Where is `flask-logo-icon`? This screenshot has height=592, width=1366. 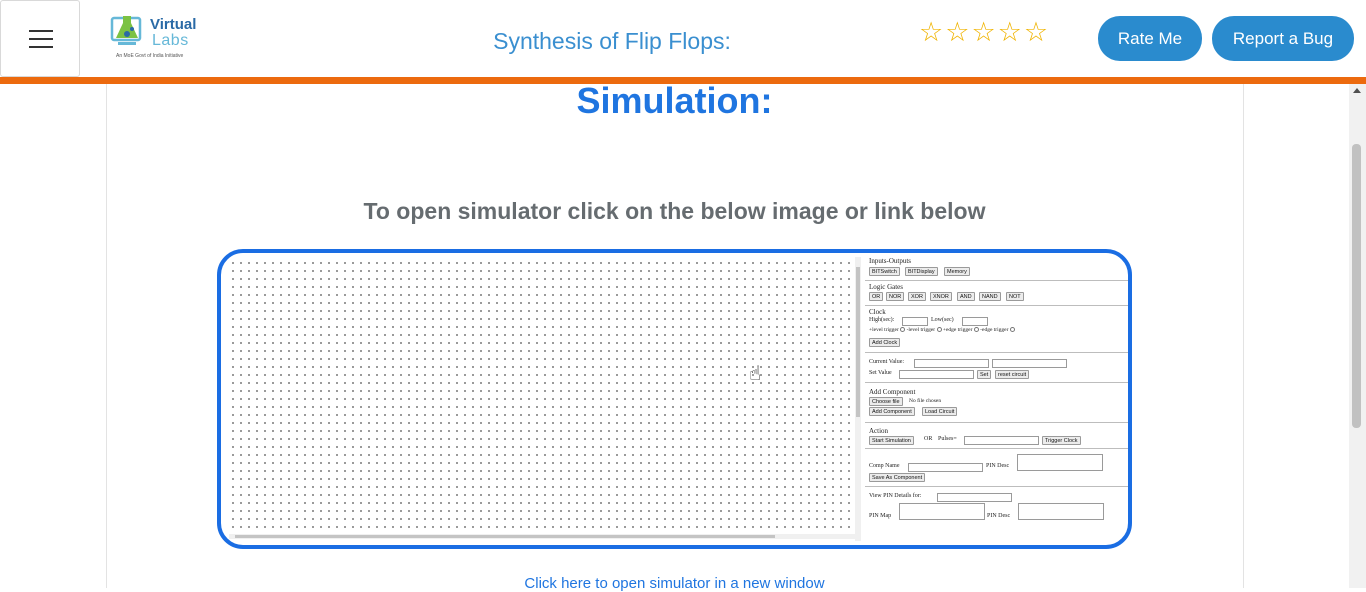
flask-logo-icon is located at coordinates (126, 30).